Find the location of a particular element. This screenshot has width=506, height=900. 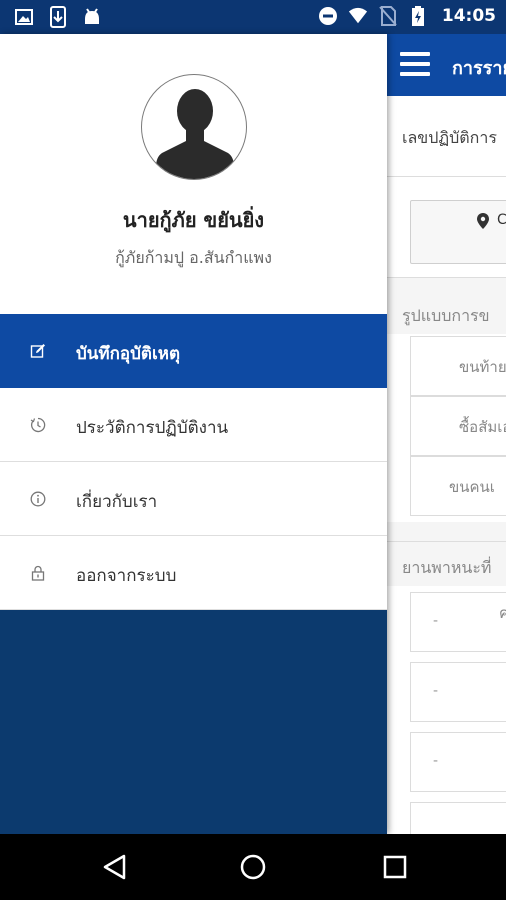

option-3: ขนคนเ is located at coordinates (458, 486).